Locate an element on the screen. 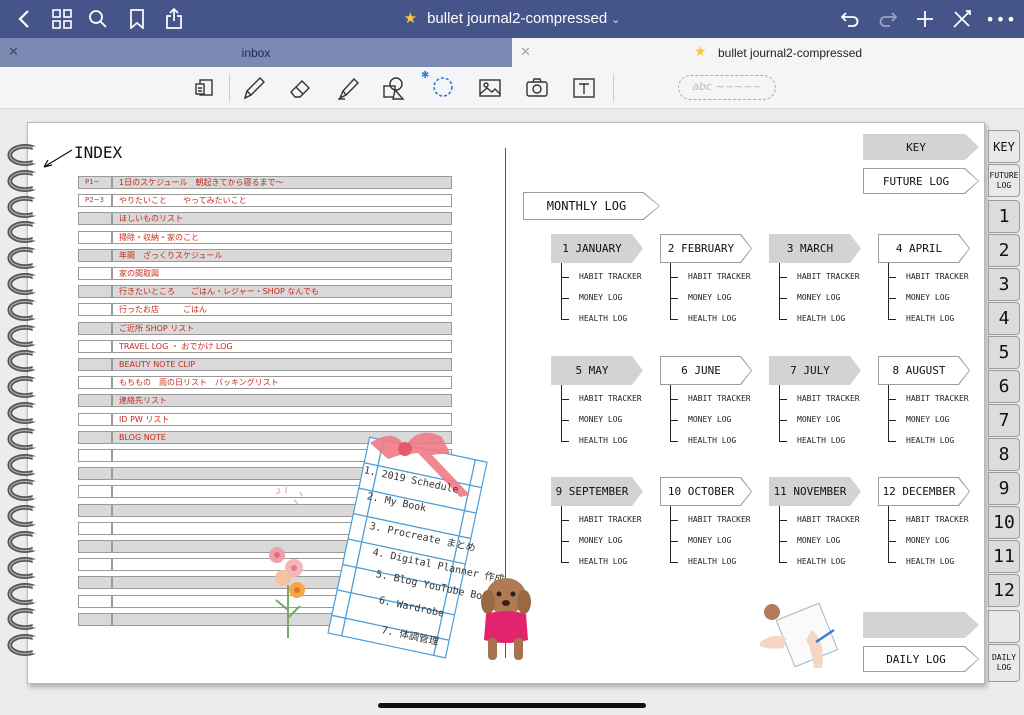  month-link: 3 MARCH is located at coordinates (815, 248).